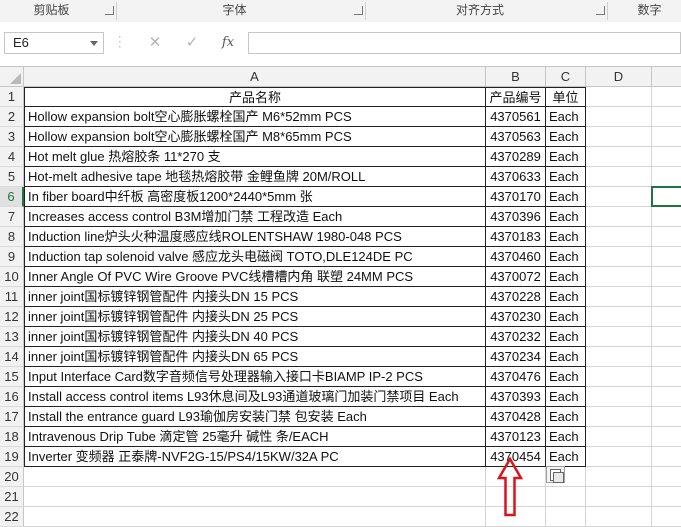 Image resolution: width=681 pixels, height=527 pixels. I want to click on row-header: 6, so click(12, 197).